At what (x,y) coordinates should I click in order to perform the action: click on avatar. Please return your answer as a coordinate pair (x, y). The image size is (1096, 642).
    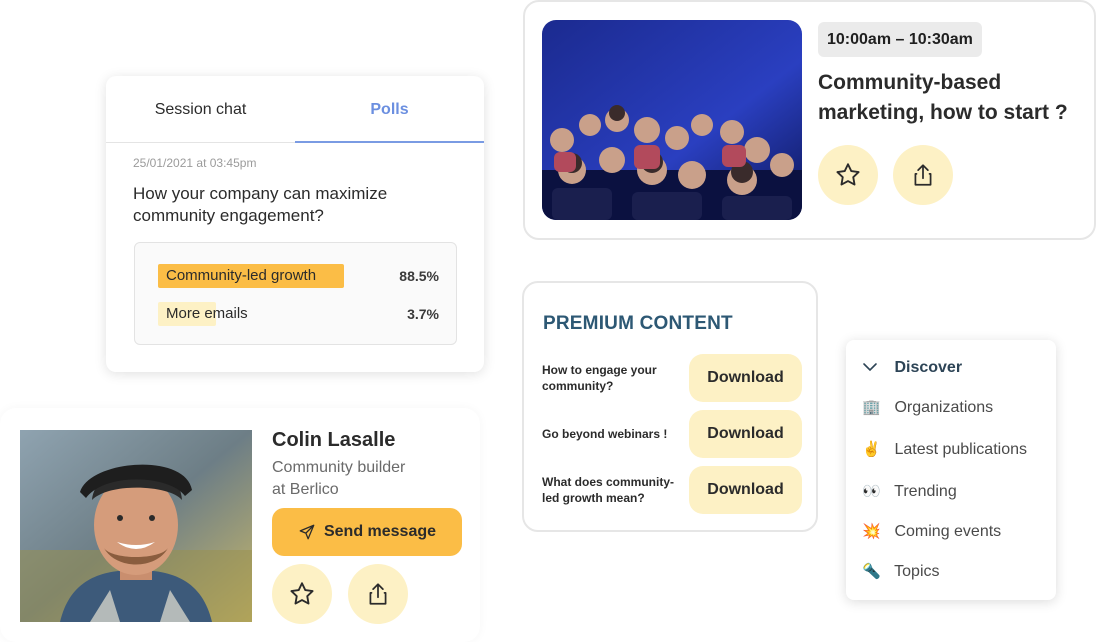
    Looking at the image, I should click on (136, 526).